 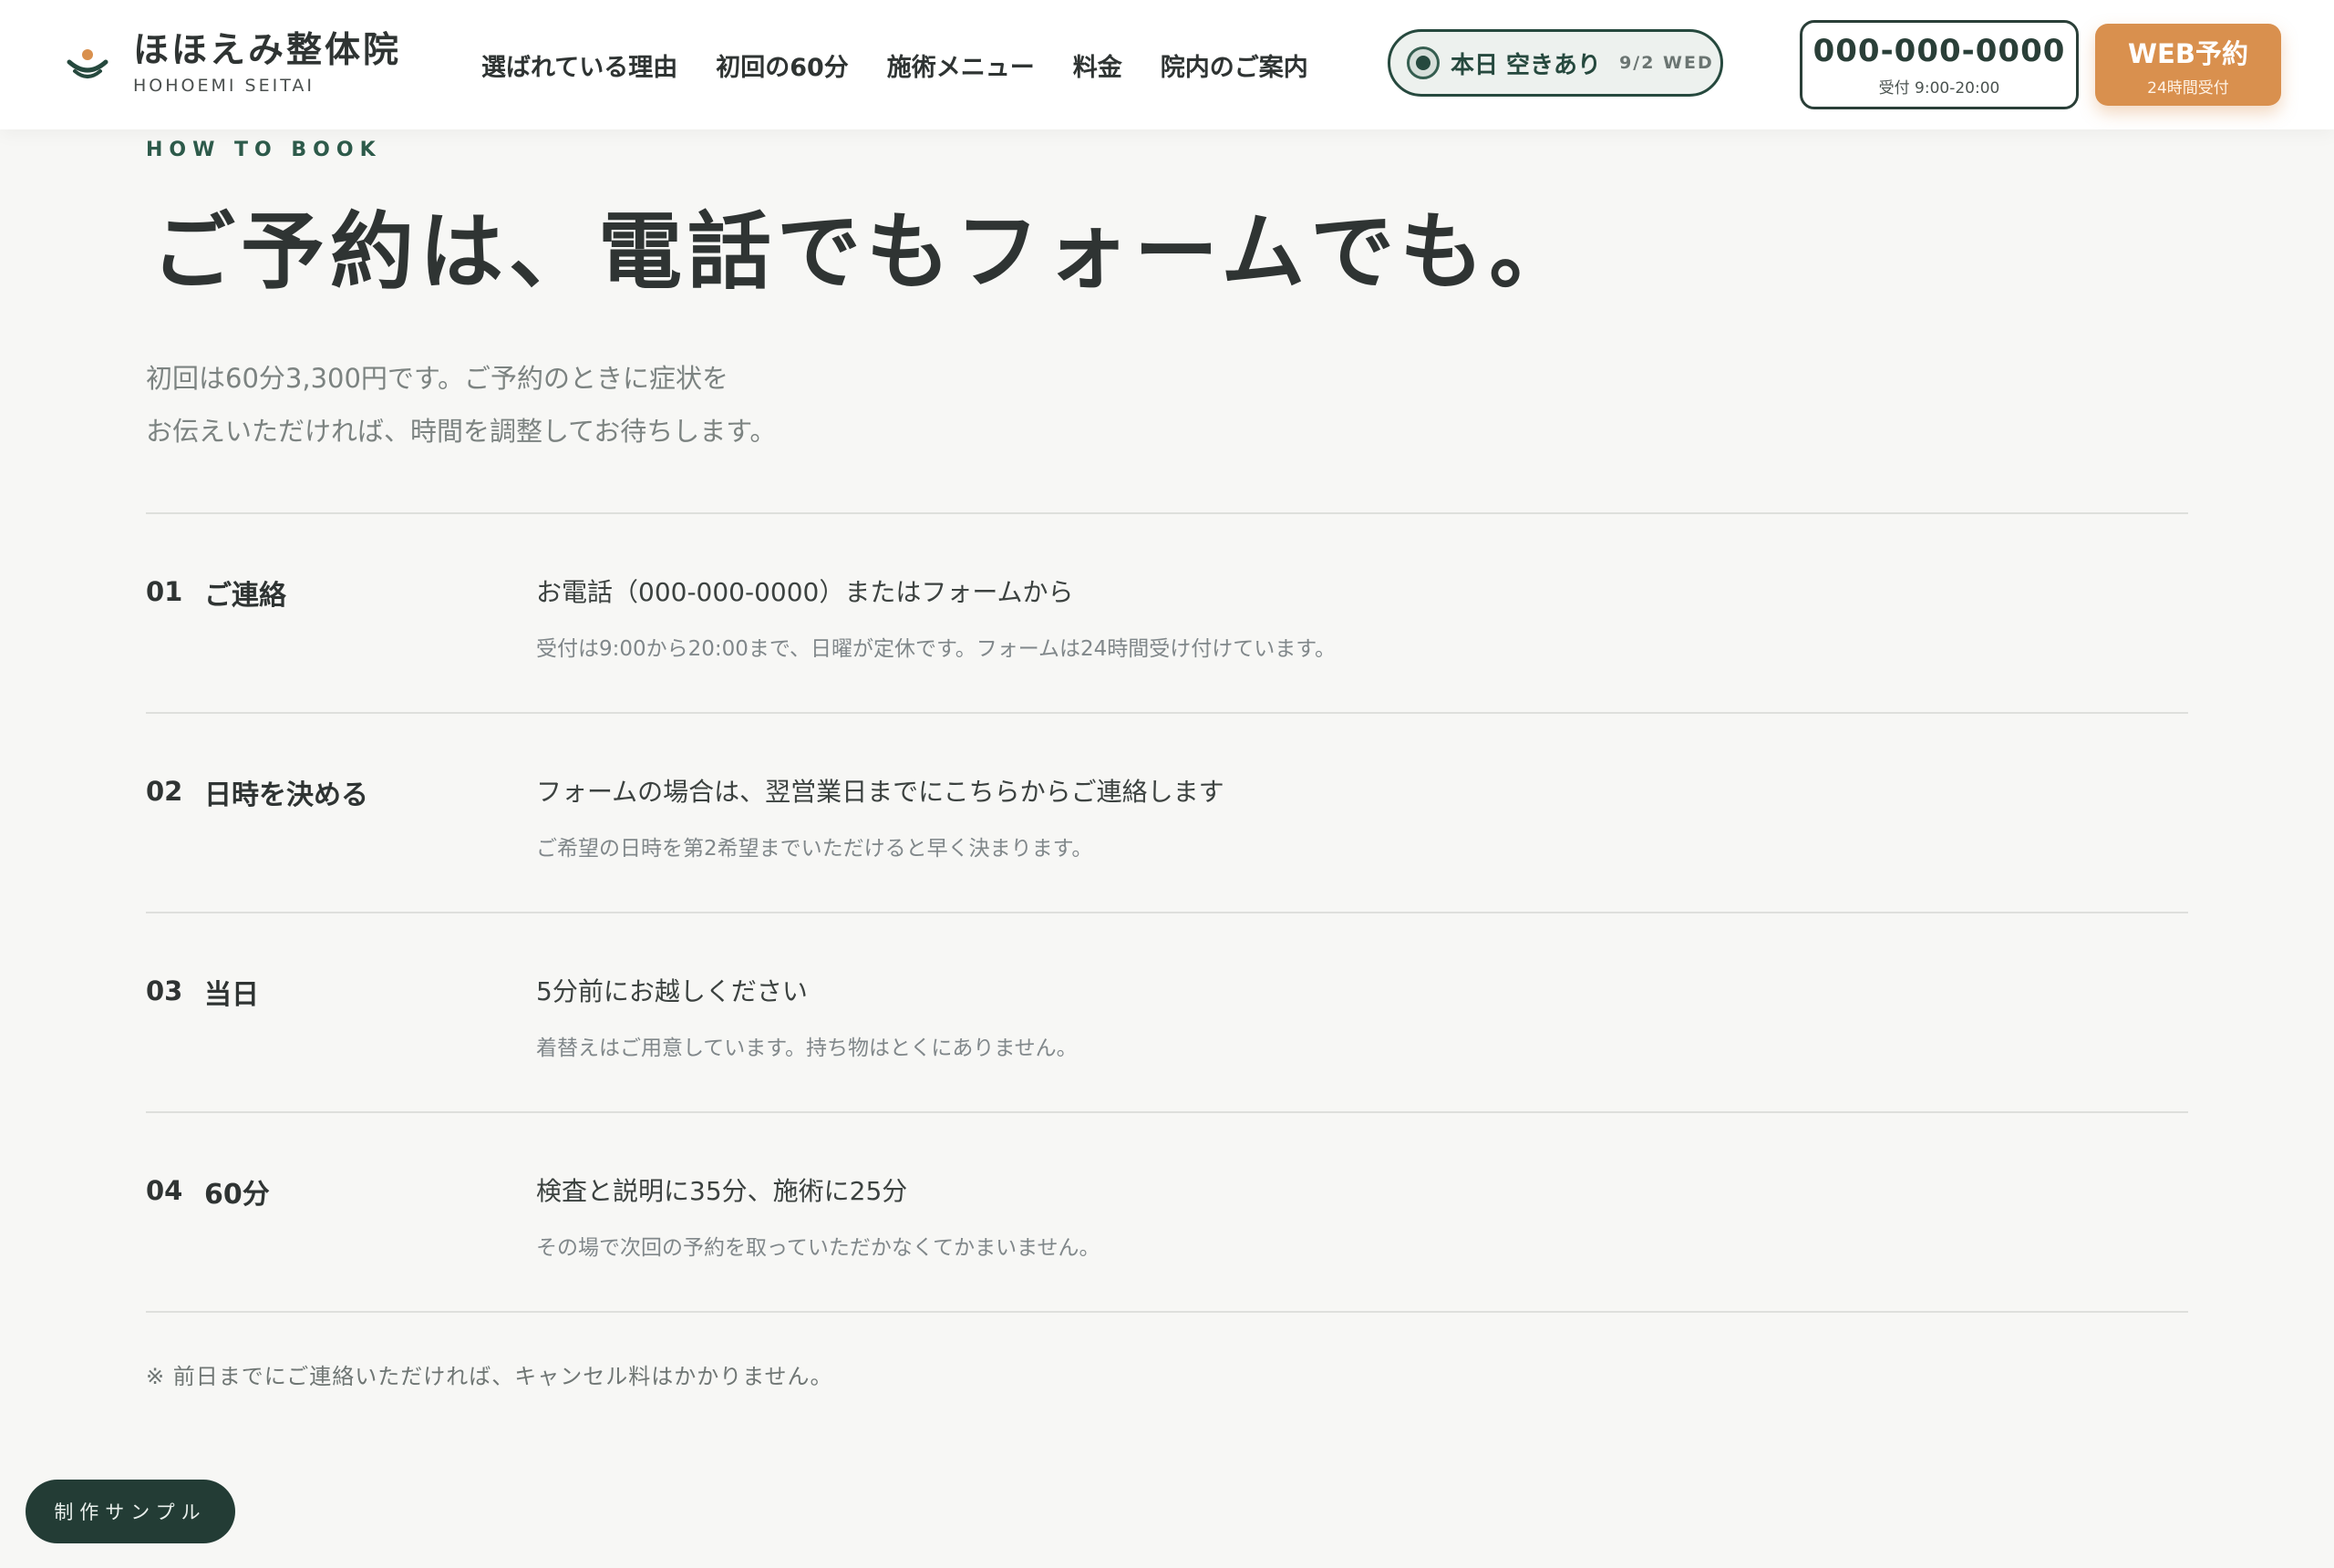 What do you see at coordinates (579, 65) in the screenshot?
I see `nav-item-reasons: 選ばれている理由` at bounding box center [579, 65].